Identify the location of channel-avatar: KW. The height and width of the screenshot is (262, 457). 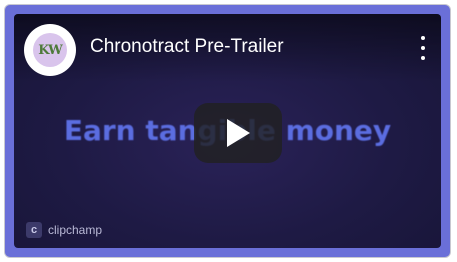
(50, 50).